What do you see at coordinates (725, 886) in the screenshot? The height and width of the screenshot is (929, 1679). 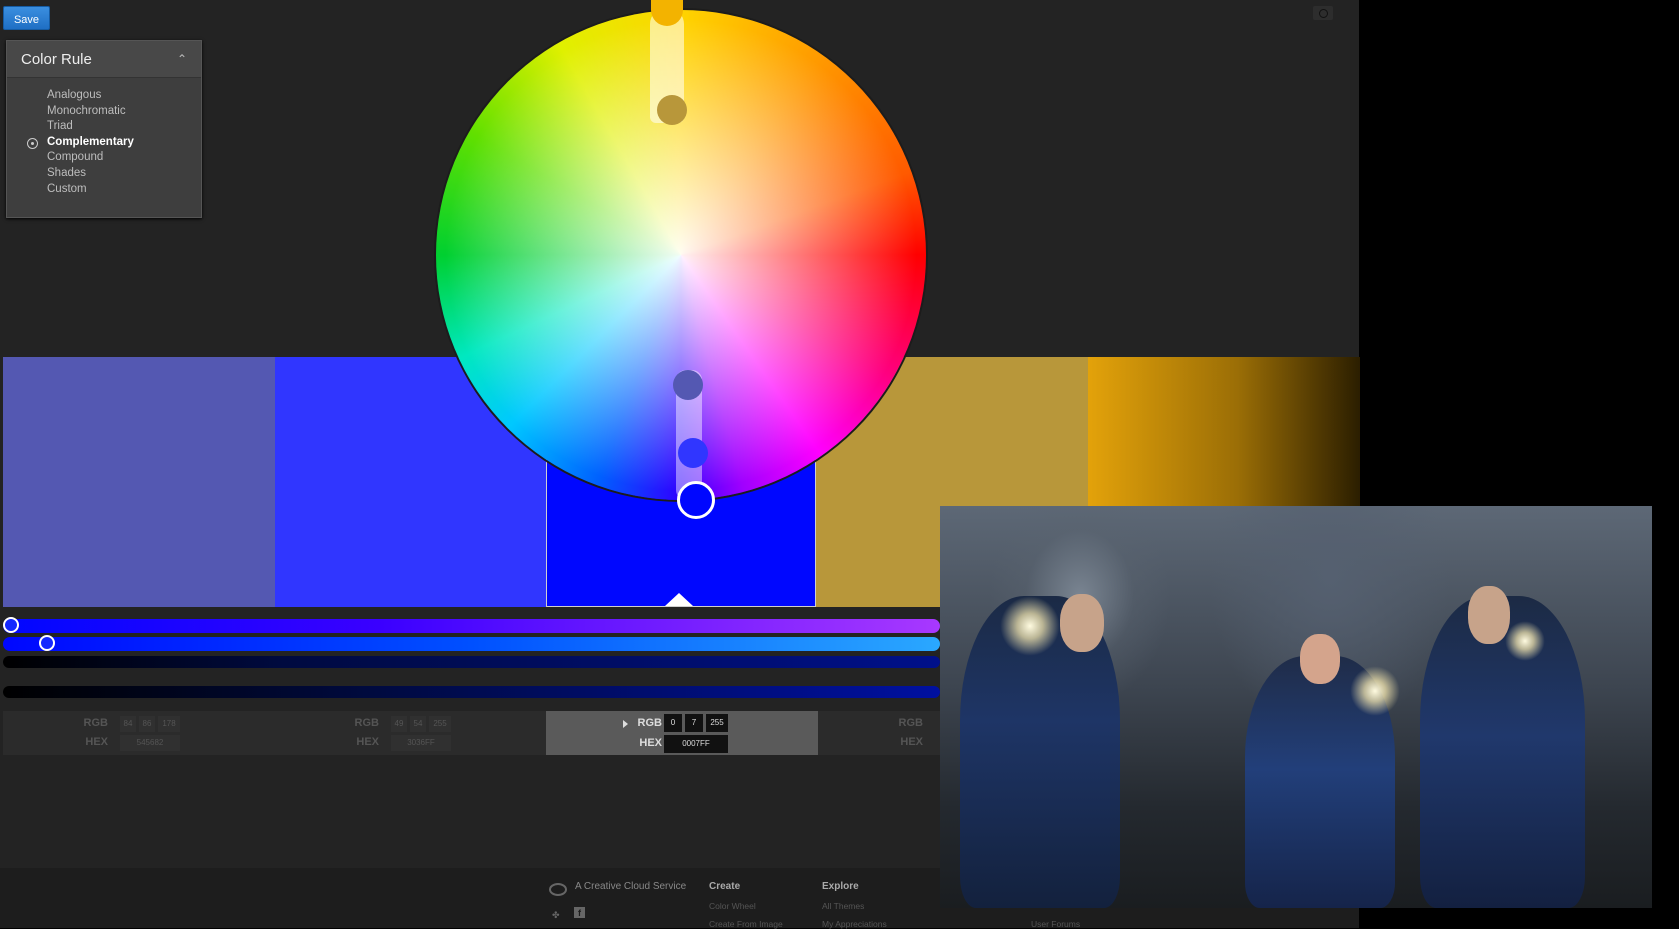 I see `footer-create-heading: Create` at bounding box center [725, 886].